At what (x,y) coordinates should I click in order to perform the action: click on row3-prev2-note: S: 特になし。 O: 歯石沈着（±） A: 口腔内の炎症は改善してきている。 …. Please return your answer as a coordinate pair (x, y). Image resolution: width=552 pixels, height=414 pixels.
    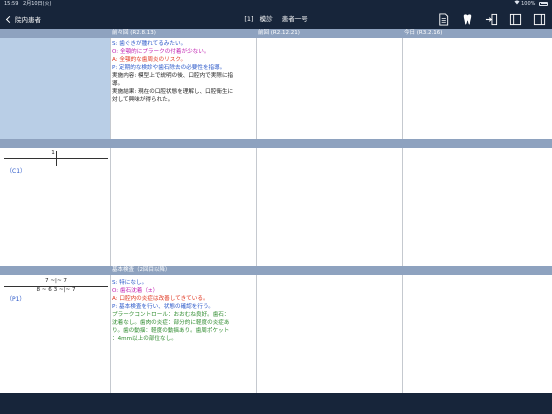
    Looking at the image, I should click on (183, 311).